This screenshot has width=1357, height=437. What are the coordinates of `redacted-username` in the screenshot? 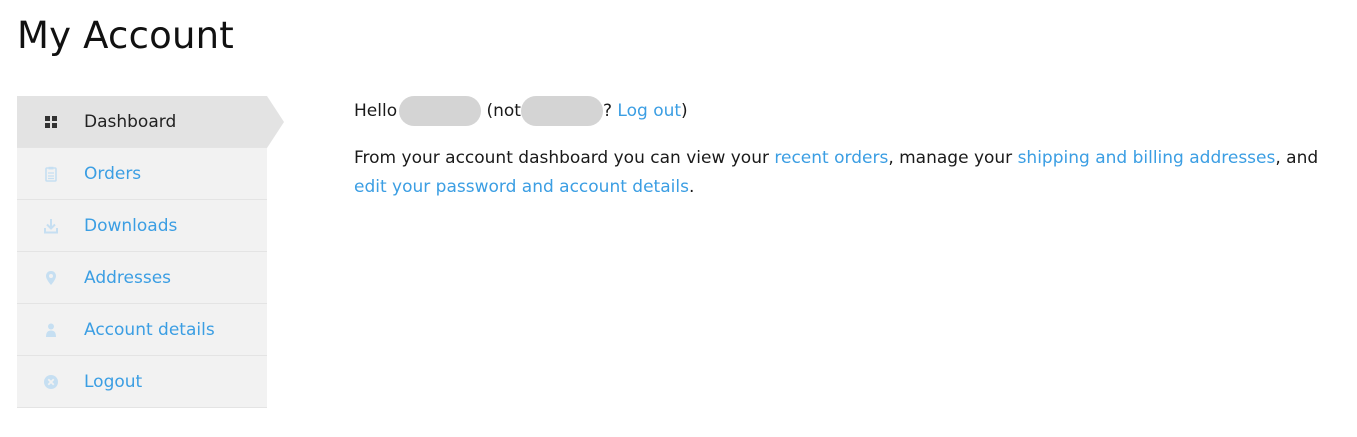 It's located at (440, 111).